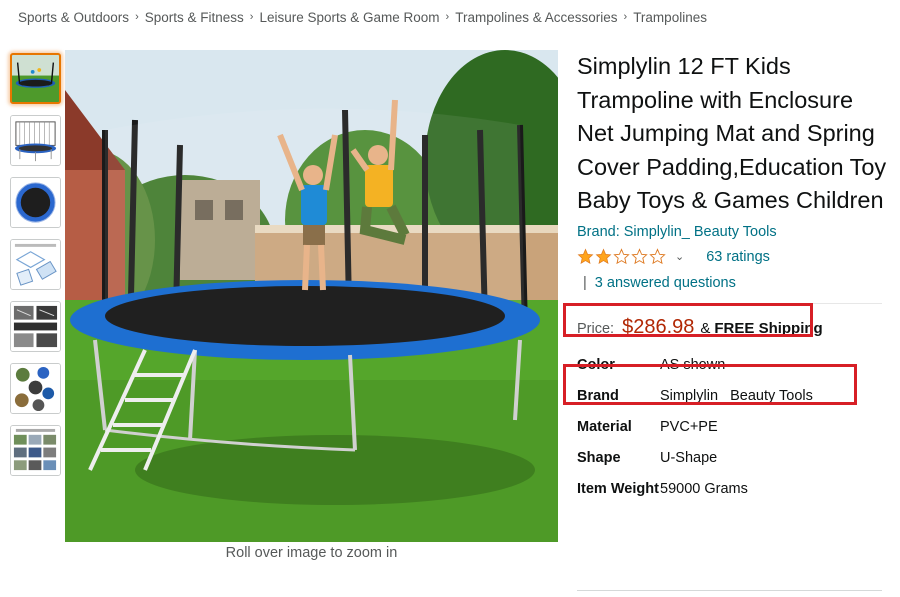 The width and height of the screenshot is (900, 597). I want to click on trampoline-enclosure-thumbnail-icon, so click(35, 140).